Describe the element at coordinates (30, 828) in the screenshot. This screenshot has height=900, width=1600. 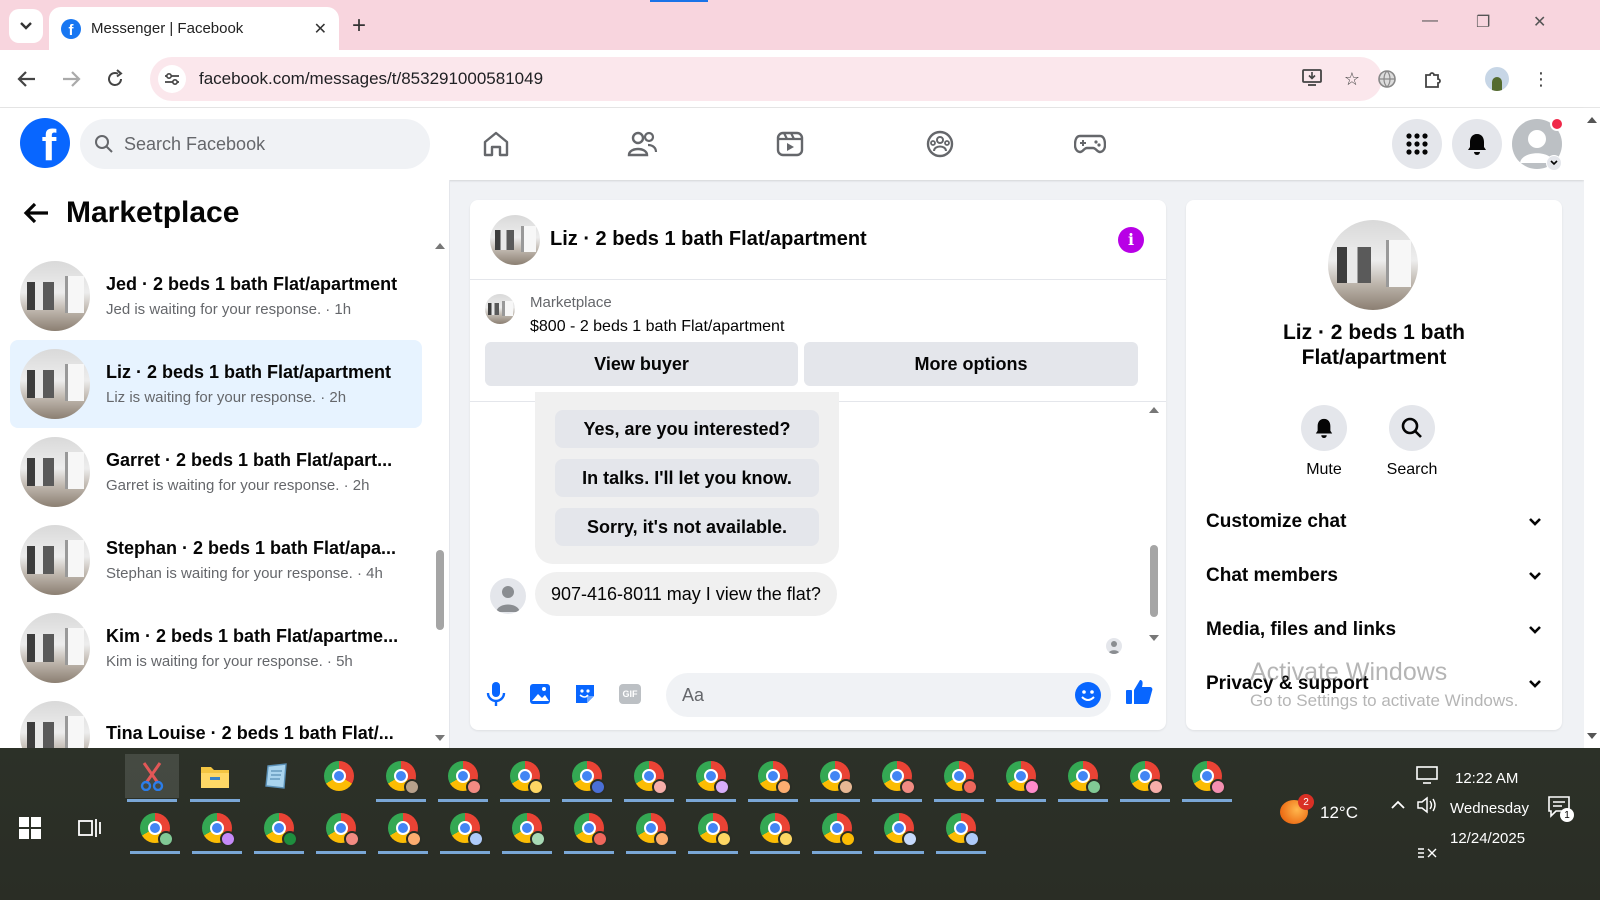
I see `windows-start-icon` at that location.